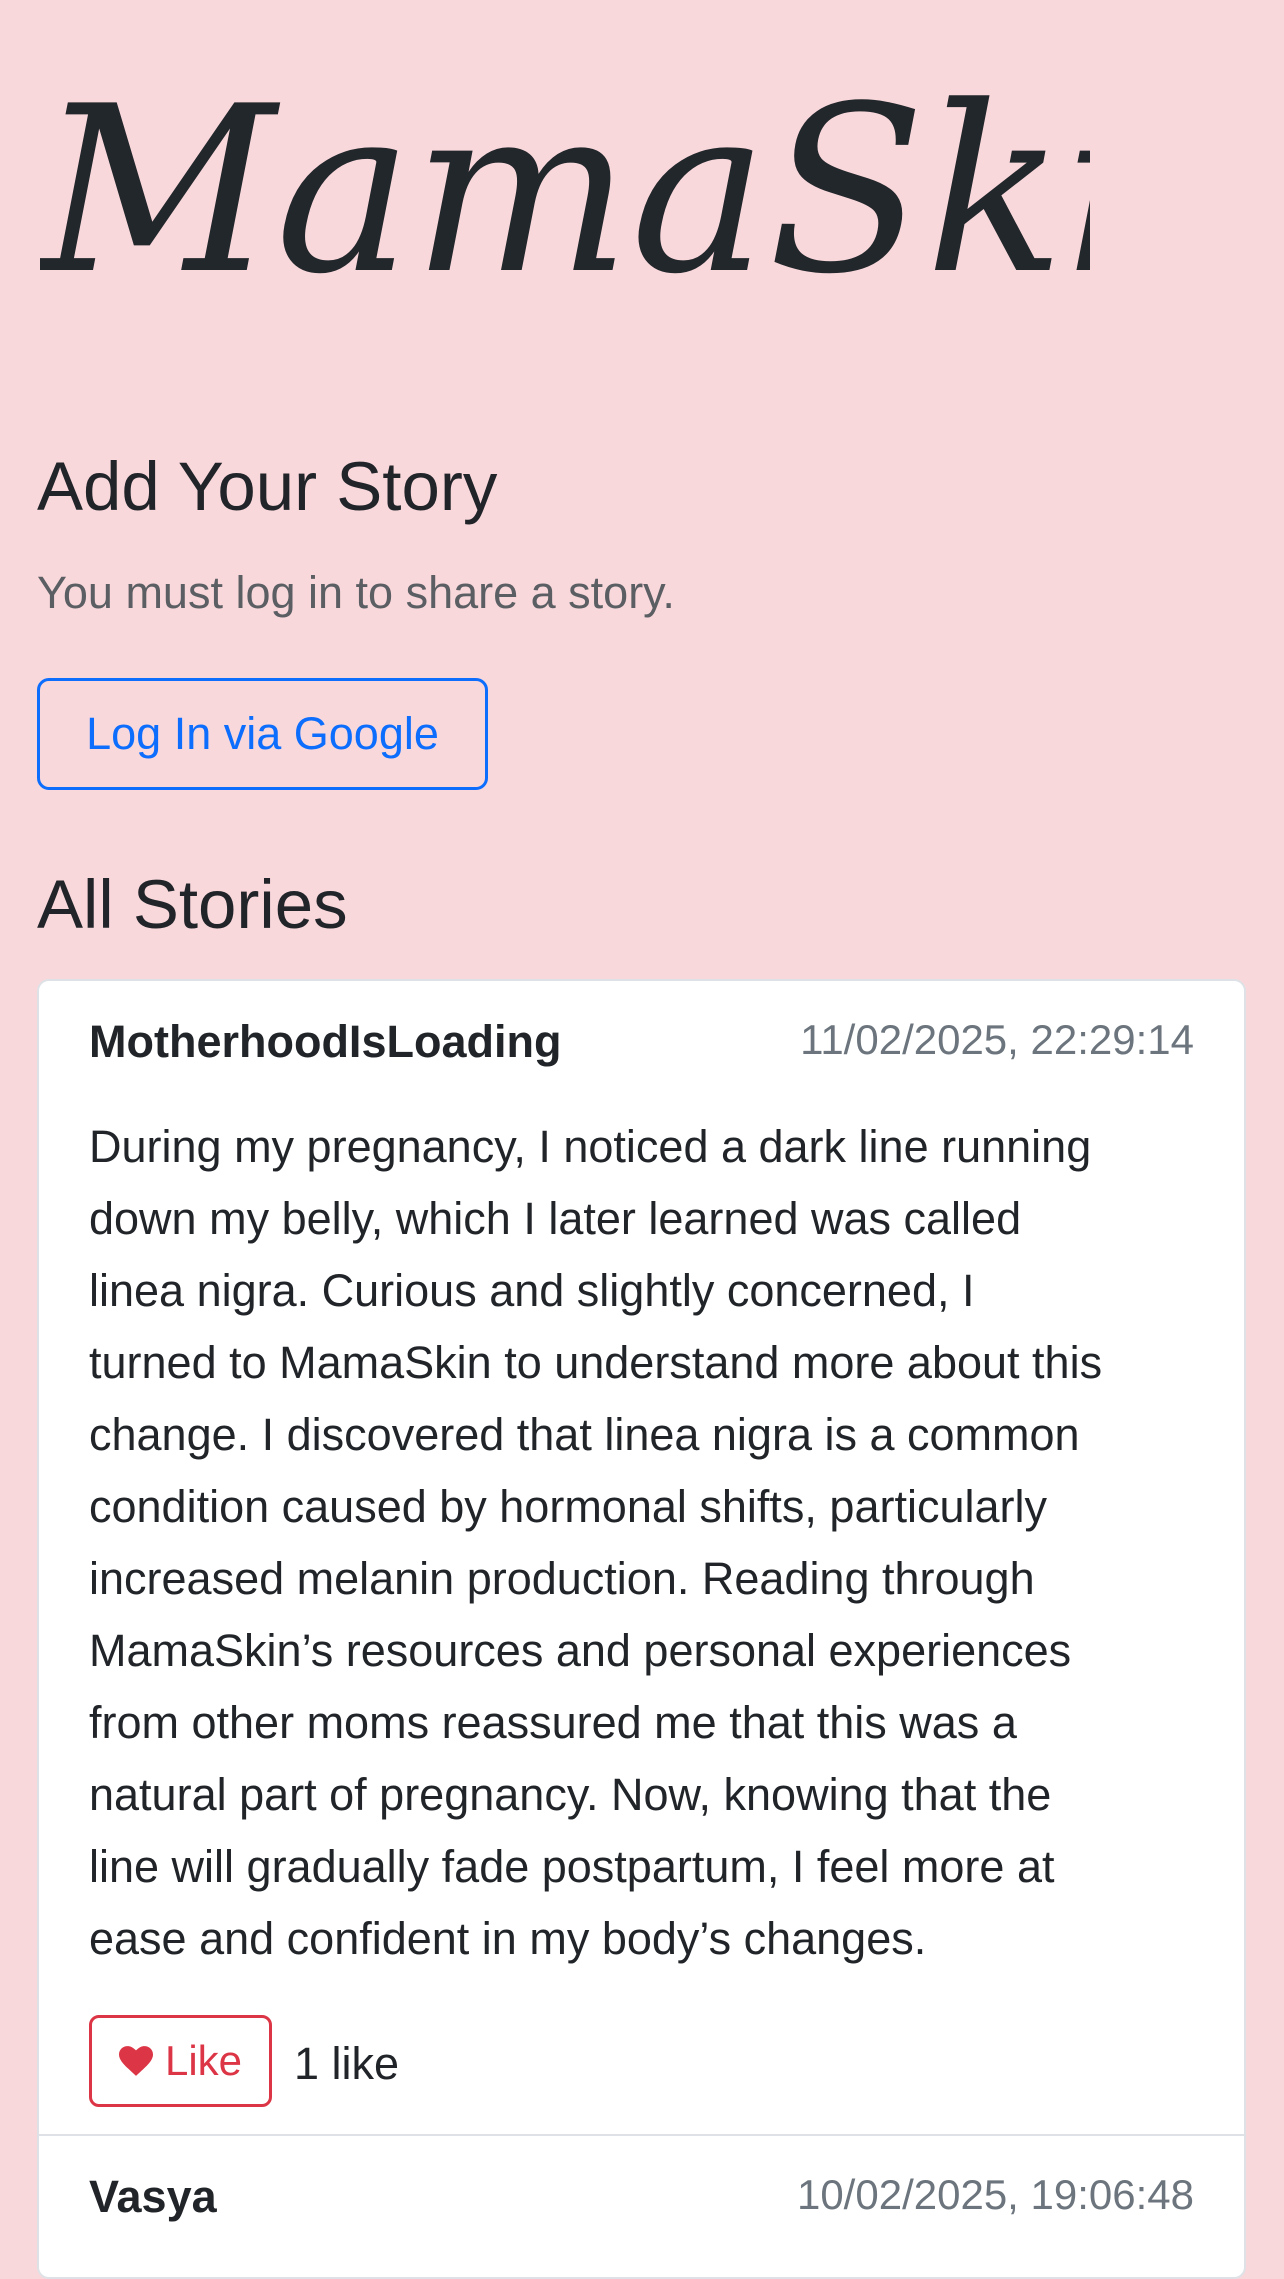 Image resolution: width=1284 pixels, height=2279 pixels. I want to click on mamaskin-logo: MamaSkin, so click(565, 180).